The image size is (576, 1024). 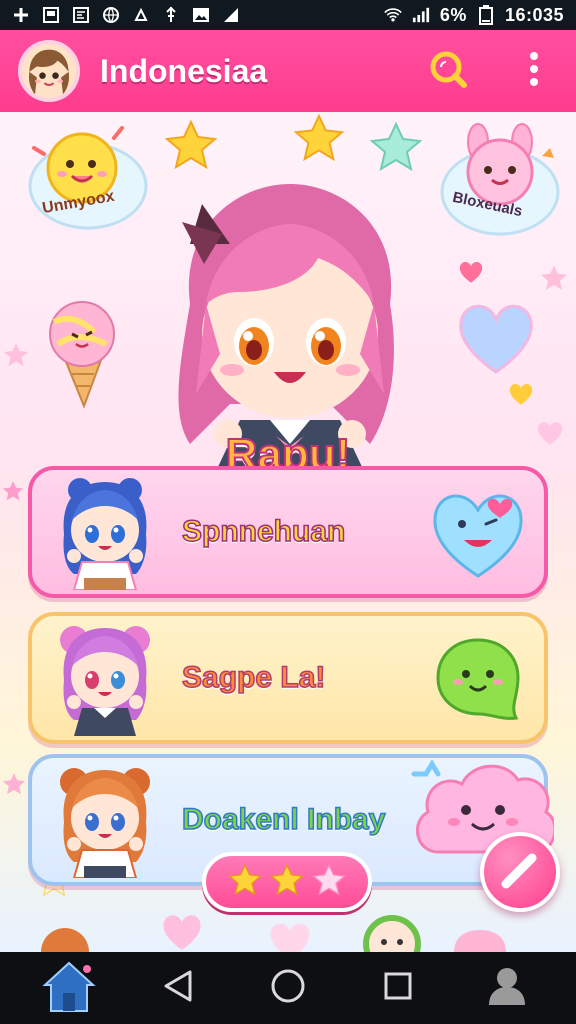 I want to click on recents-icon, so click(x=398, y=988).